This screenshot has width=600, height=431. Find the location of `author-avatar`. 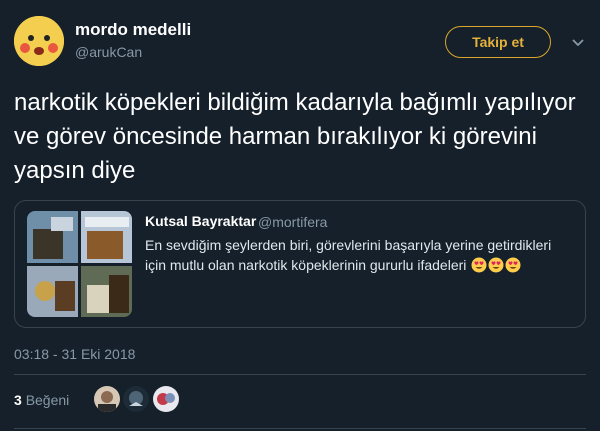

author-avatar is located at coordinates (39, 41).